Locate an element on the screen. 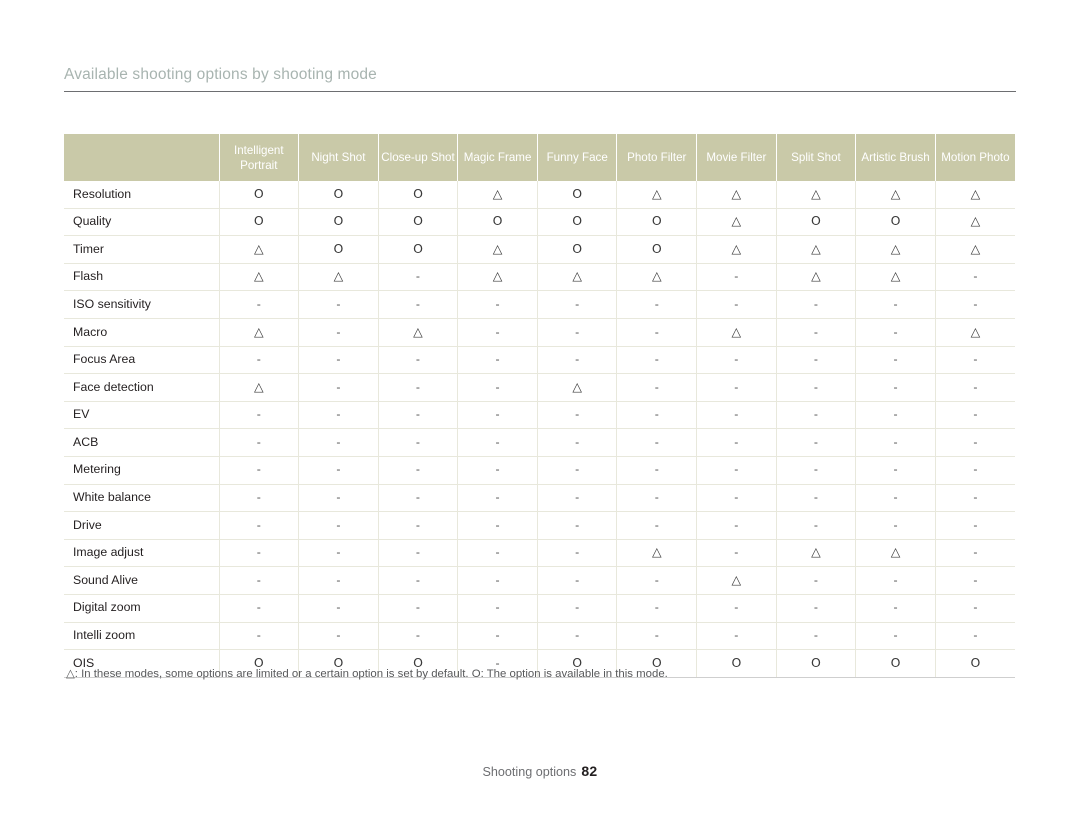 The height and width of the screenshot is (815, 1080). table-row: Resolution O O O △ O △ △ △ △ △ is located at coordinates (539, 195).